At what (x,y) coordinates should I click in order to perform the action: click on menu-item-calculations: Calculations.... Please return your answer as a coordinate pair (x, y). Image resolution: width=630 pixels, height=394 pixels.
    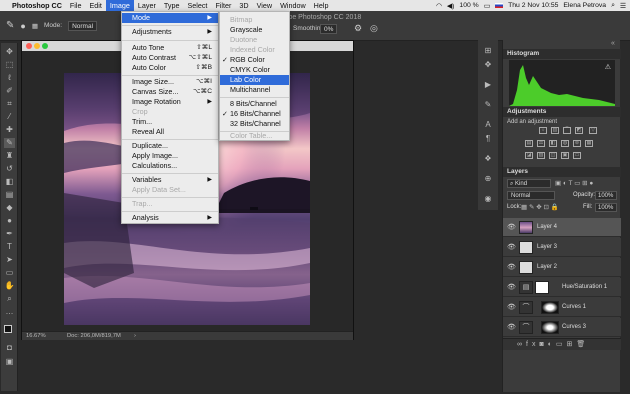
    Looking at the image, I should click on (170, 166).